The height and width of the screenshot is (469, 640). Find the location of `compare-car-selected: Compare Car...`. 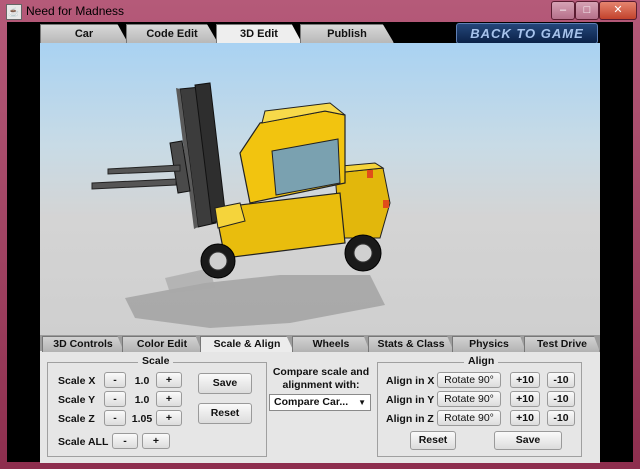

compare-car-selected: Compare Car... is located at coordinates (311, 402).